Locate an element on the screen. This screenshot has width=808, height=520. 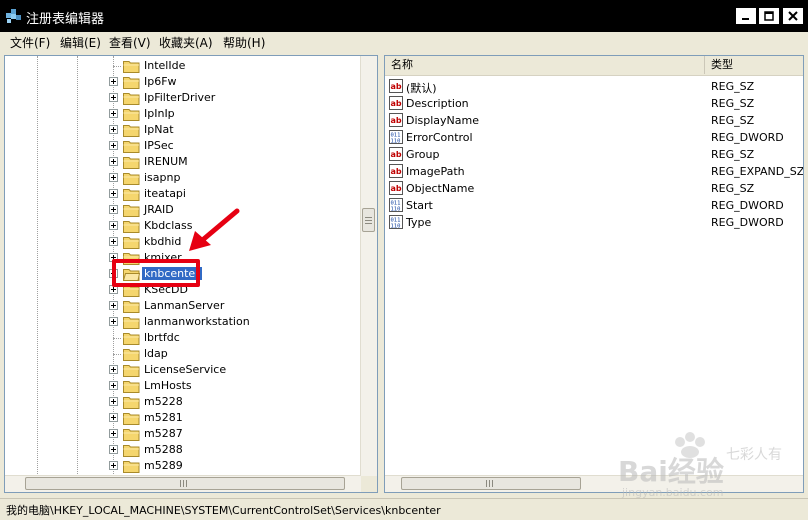
value-type: REG_SZ is located at coordinates (733, 86).